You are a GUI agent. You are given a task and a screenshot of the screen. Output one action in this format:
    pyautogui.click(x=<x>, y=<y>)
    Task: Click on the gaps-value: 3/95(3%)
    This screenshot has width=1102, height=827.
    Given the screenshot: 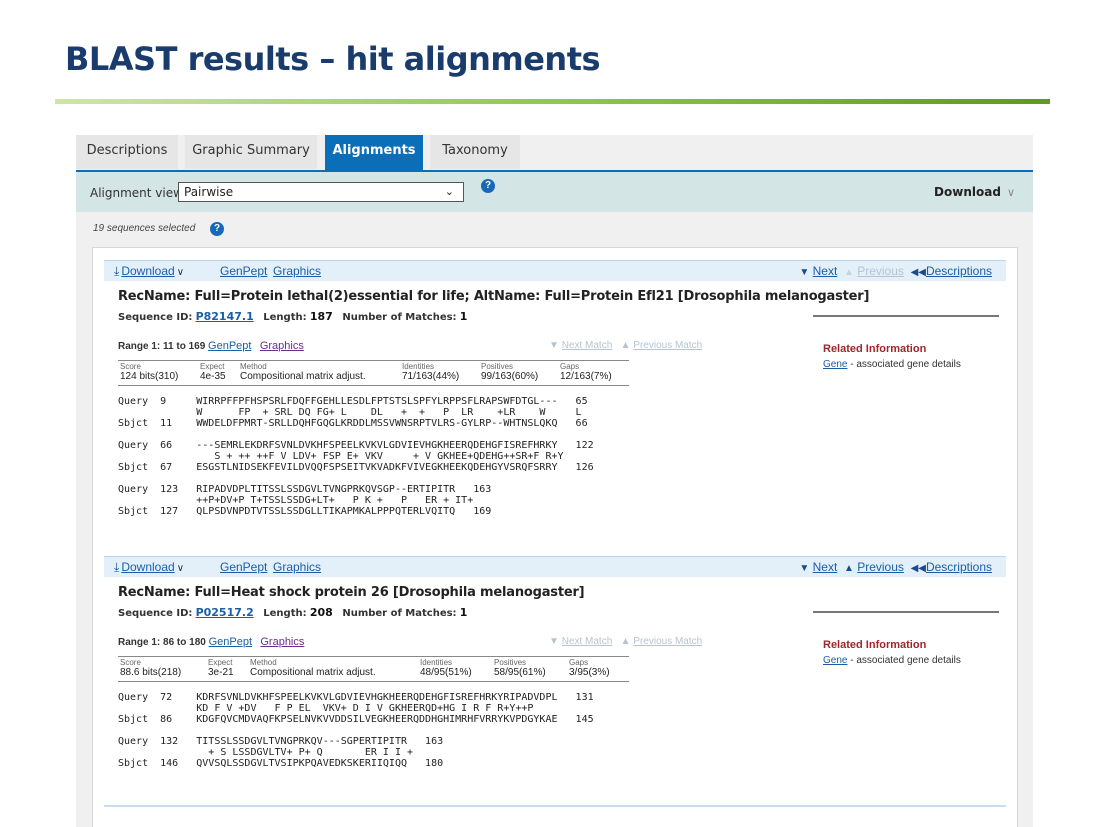 What is the action you would take?
    pyautogui.click(x=589, y=672)
    